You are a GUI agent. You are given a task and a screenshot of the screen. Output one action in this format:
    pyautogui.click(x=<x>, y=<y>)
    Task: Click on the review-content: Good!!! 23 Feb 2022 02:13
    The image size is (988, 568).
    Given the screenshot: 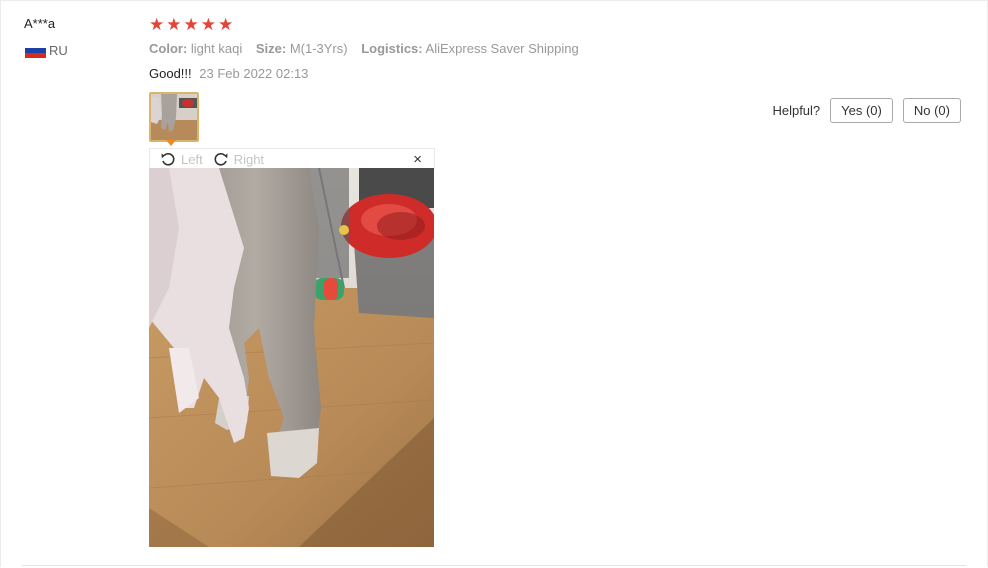 What is the action you would take?
    pyautogui.click(x=228, y=73)
    